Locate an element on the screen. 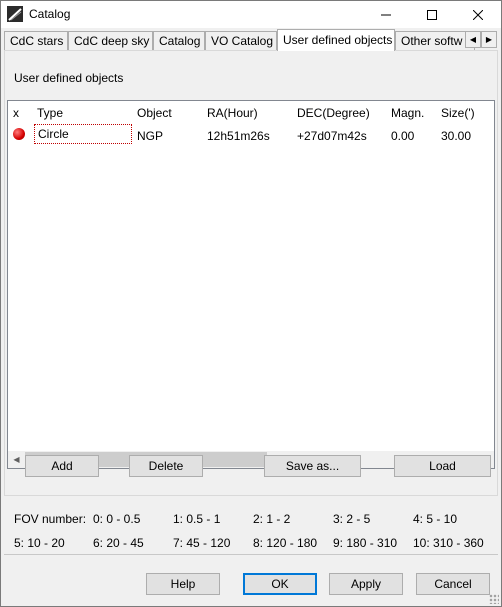  object-cell: NGP is located at coordinates (150, 136).